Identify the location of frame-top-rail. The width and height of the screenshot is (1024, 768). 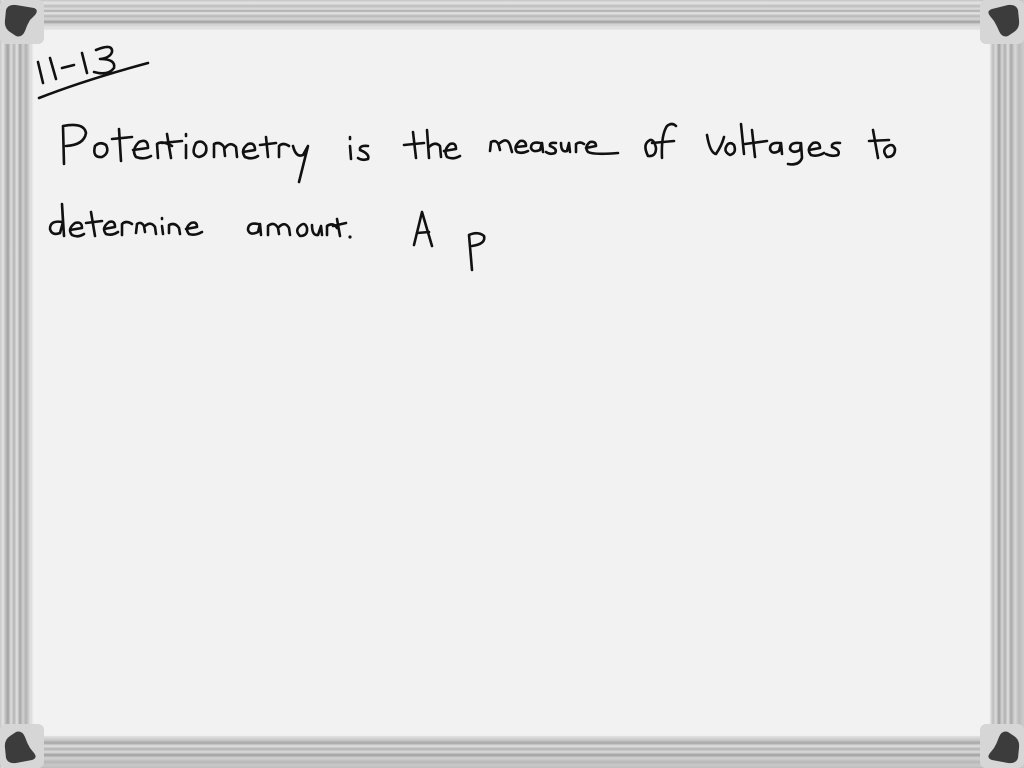
(512, 14).